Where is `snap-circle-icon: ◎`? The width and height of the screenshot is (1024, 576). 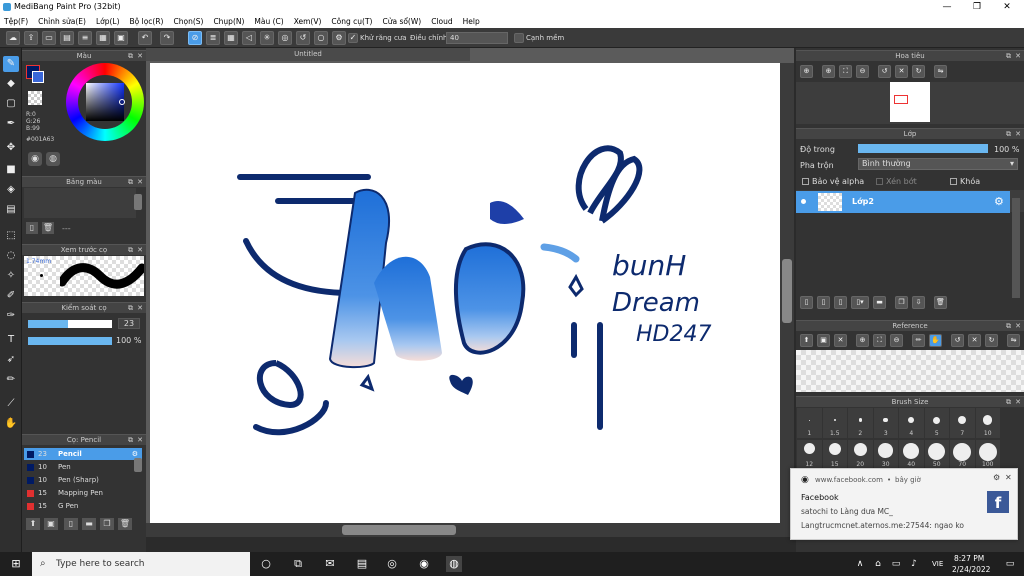
snap-circle-icon: ◎ is located at coordinates (285, 38).